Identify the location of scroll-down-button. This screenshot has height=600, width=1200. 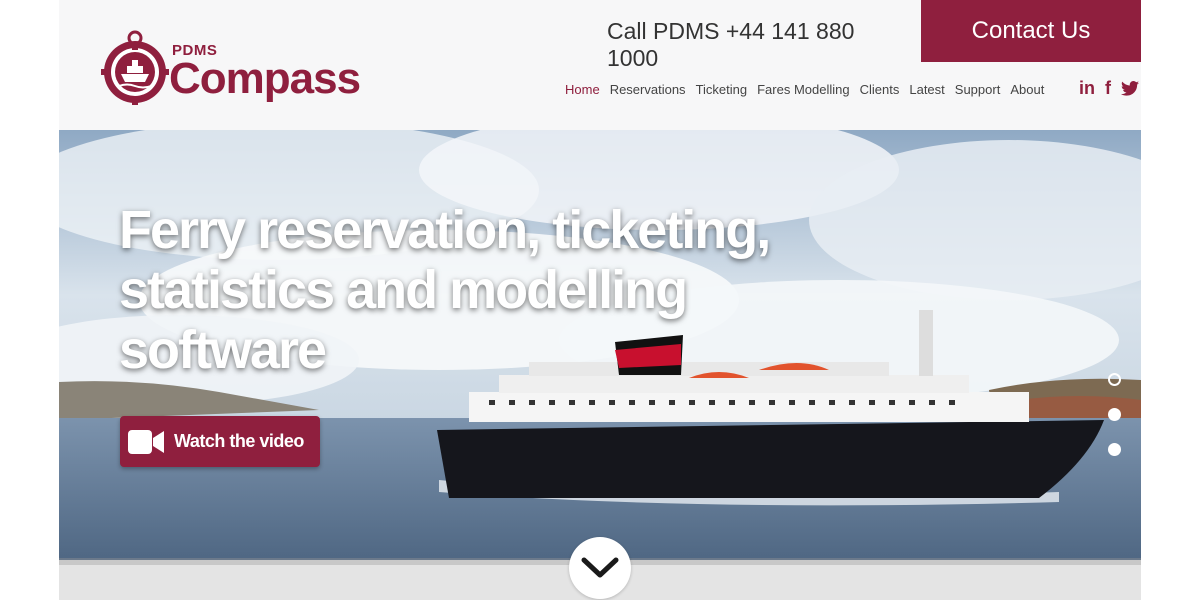
(600, 568).